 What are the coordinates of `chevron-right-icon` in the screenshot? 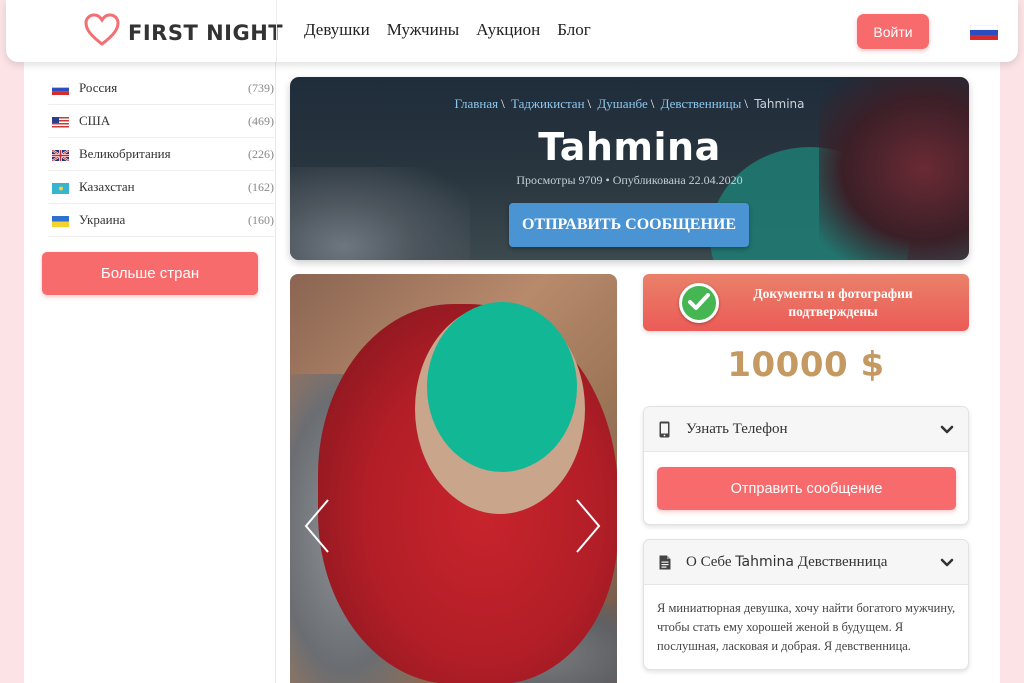 It's located at (588, 526).